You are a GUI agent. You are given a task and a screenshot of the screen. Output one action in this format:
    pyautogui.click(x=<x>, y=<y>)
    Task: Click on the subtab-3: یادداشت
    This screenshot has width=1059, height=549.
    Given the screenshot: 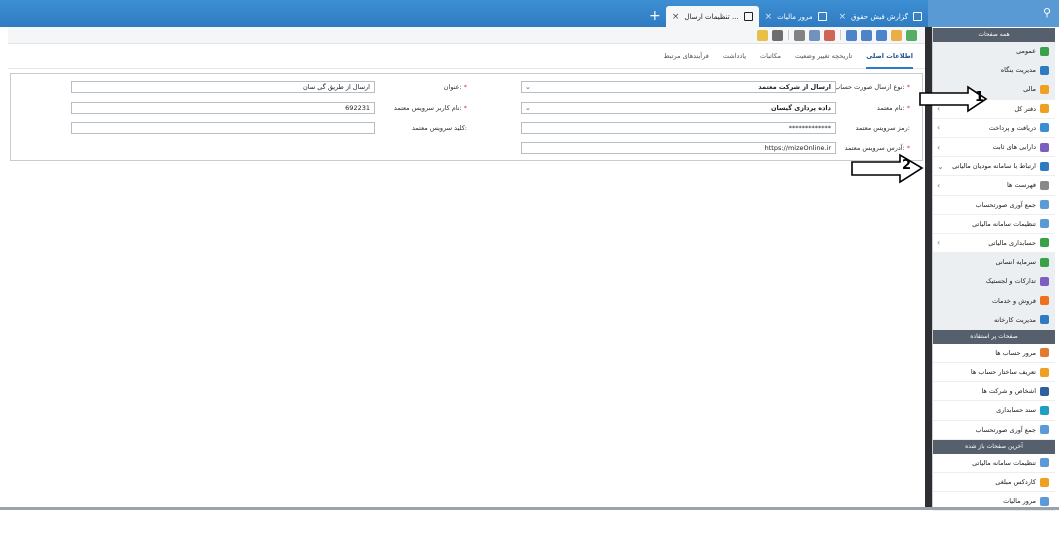 What is the action you would take?
    pyautogui.click(x=734, y=56)
    